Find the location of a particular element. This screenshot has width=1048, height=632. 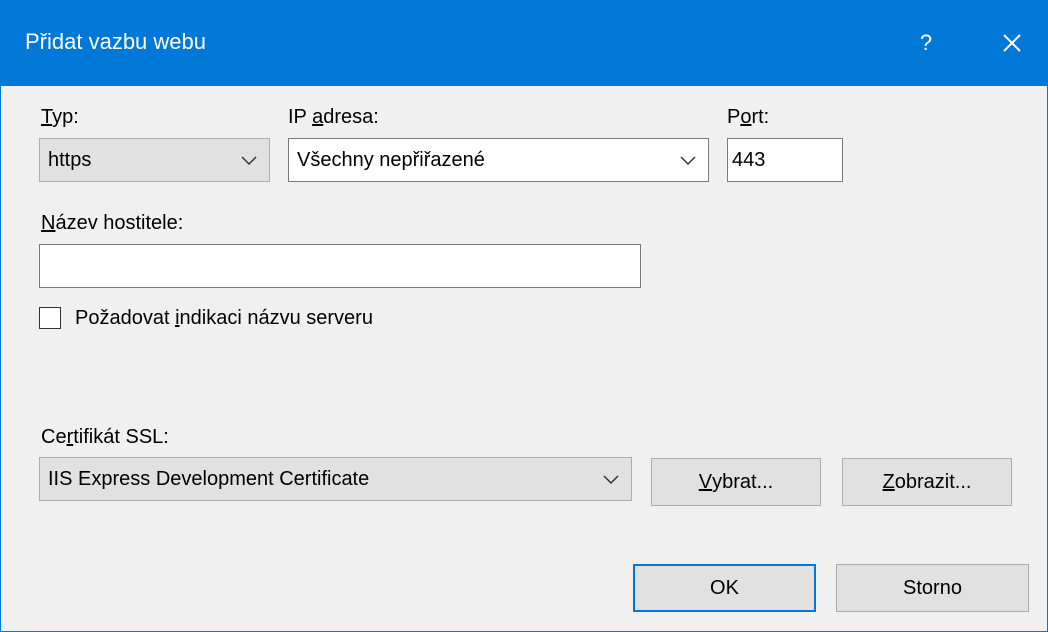

port-input is located at coordinates (785, 160).